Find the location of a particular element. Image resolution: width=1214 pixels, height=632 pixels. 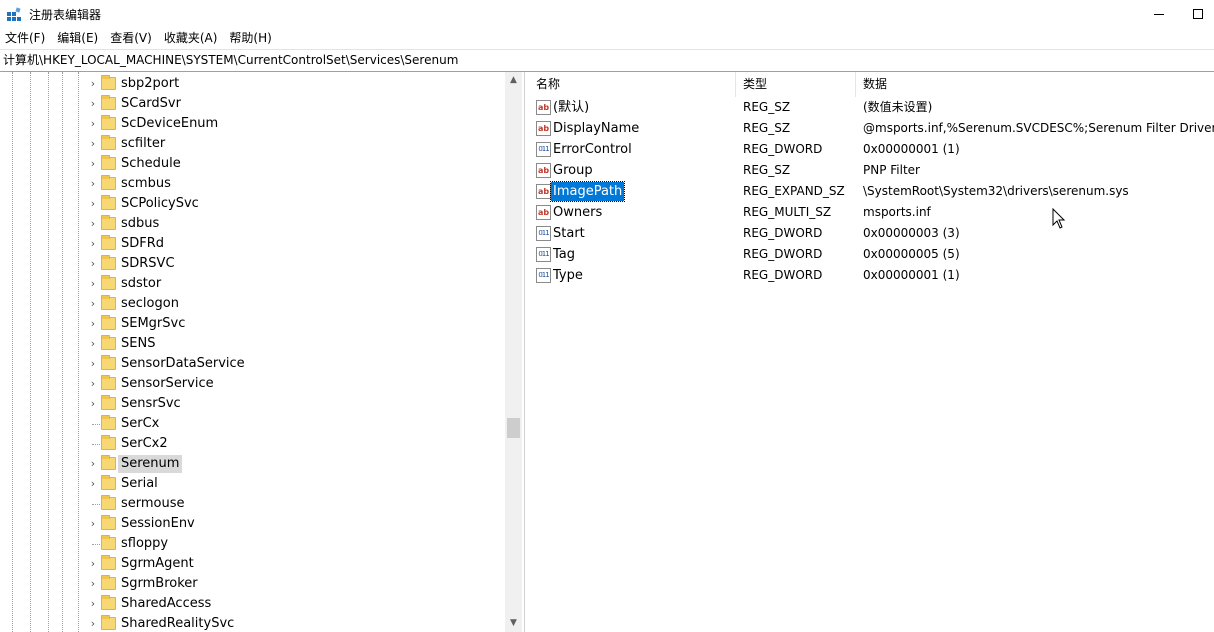

tree-item: › sdbus is located at coordinates (252, 224).